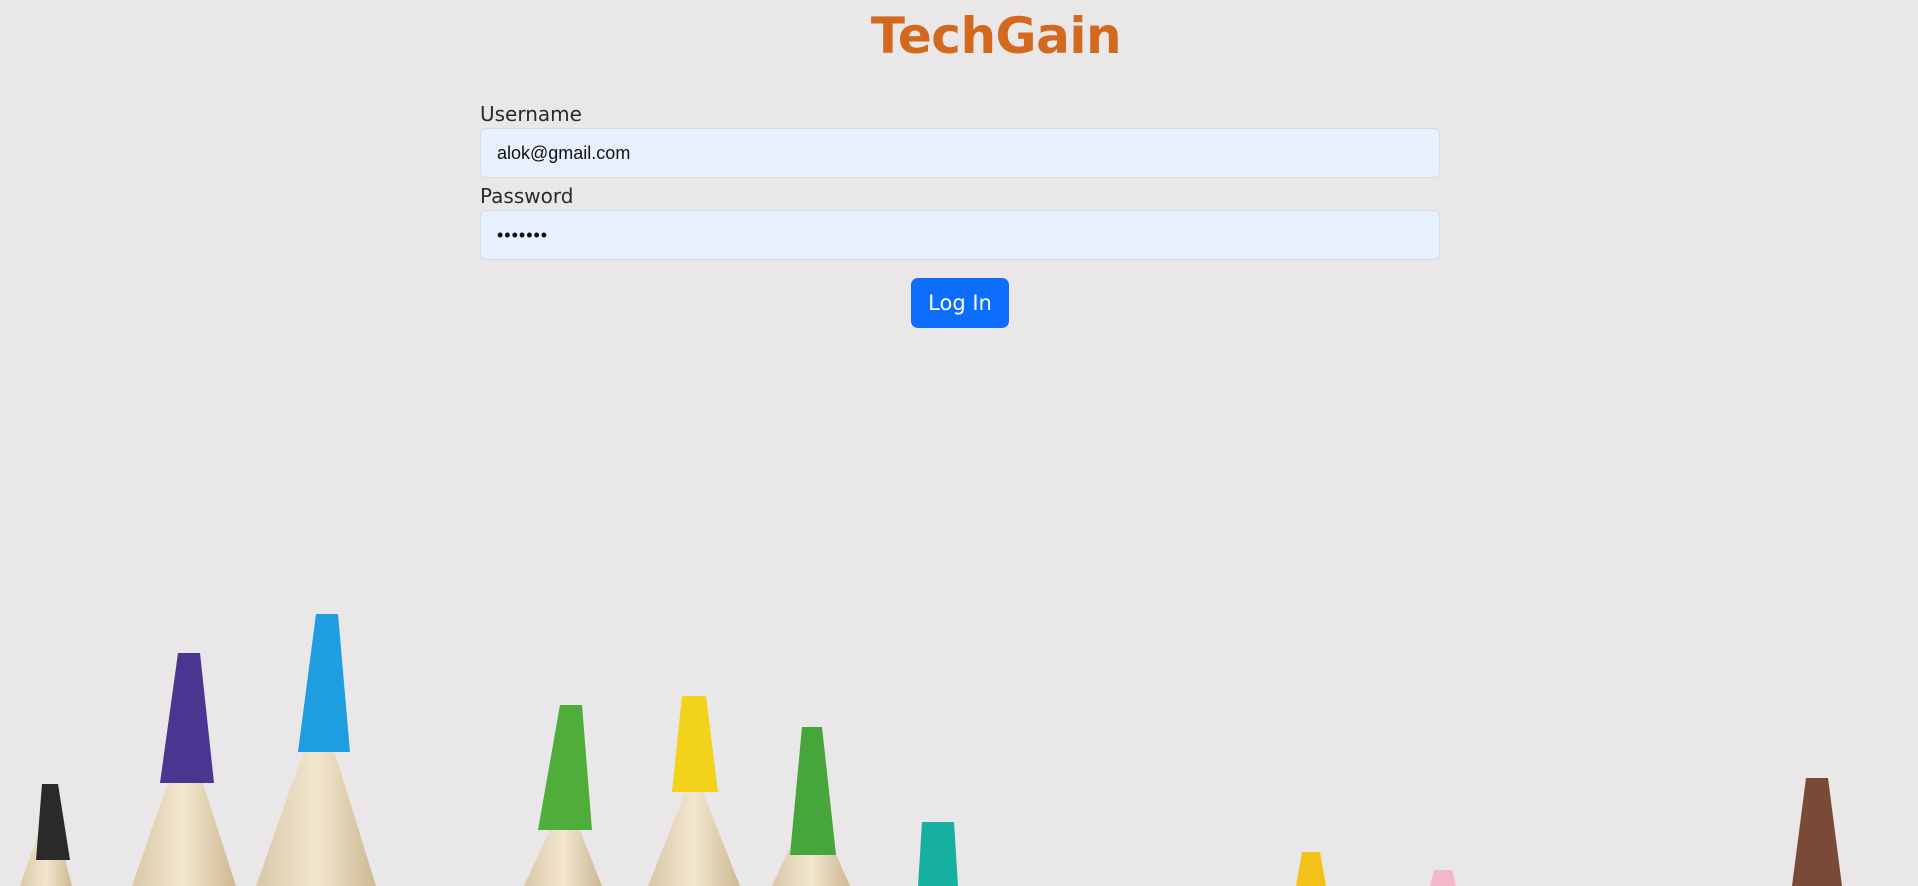  What do you see at coordinates (960, 235) in the screenshot?
I see `password-input` at bounding box center [960, 235].